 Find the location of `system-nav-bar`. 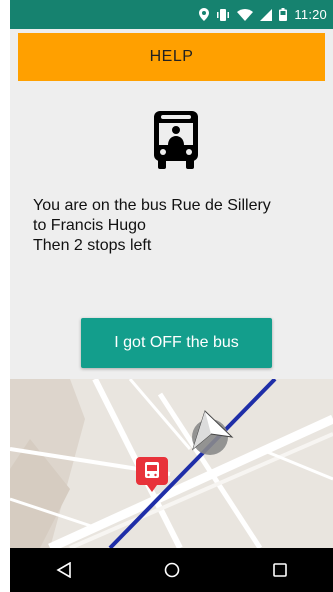

system-nav-bar is located at coordinates (171, 570).